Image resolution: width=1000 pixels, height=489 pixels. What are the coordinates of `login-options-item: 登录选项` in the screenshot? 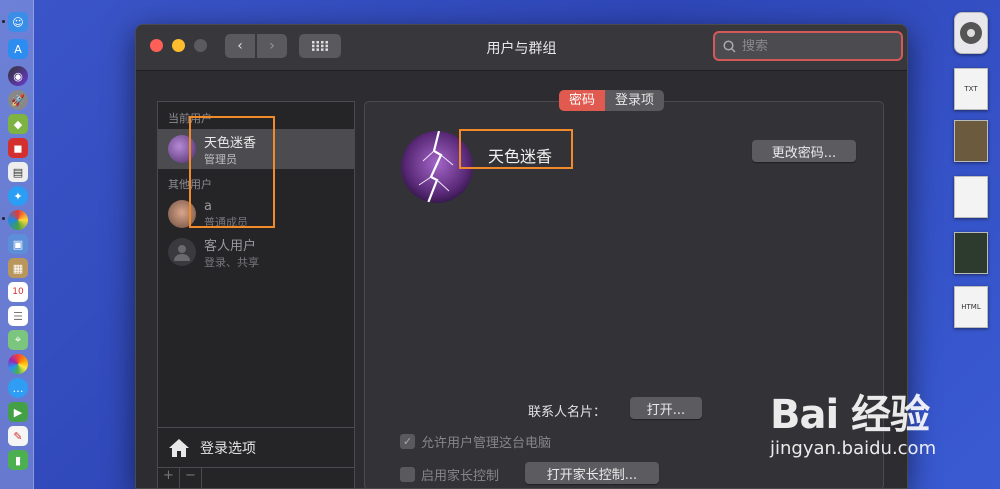 It's located at (256, 447).